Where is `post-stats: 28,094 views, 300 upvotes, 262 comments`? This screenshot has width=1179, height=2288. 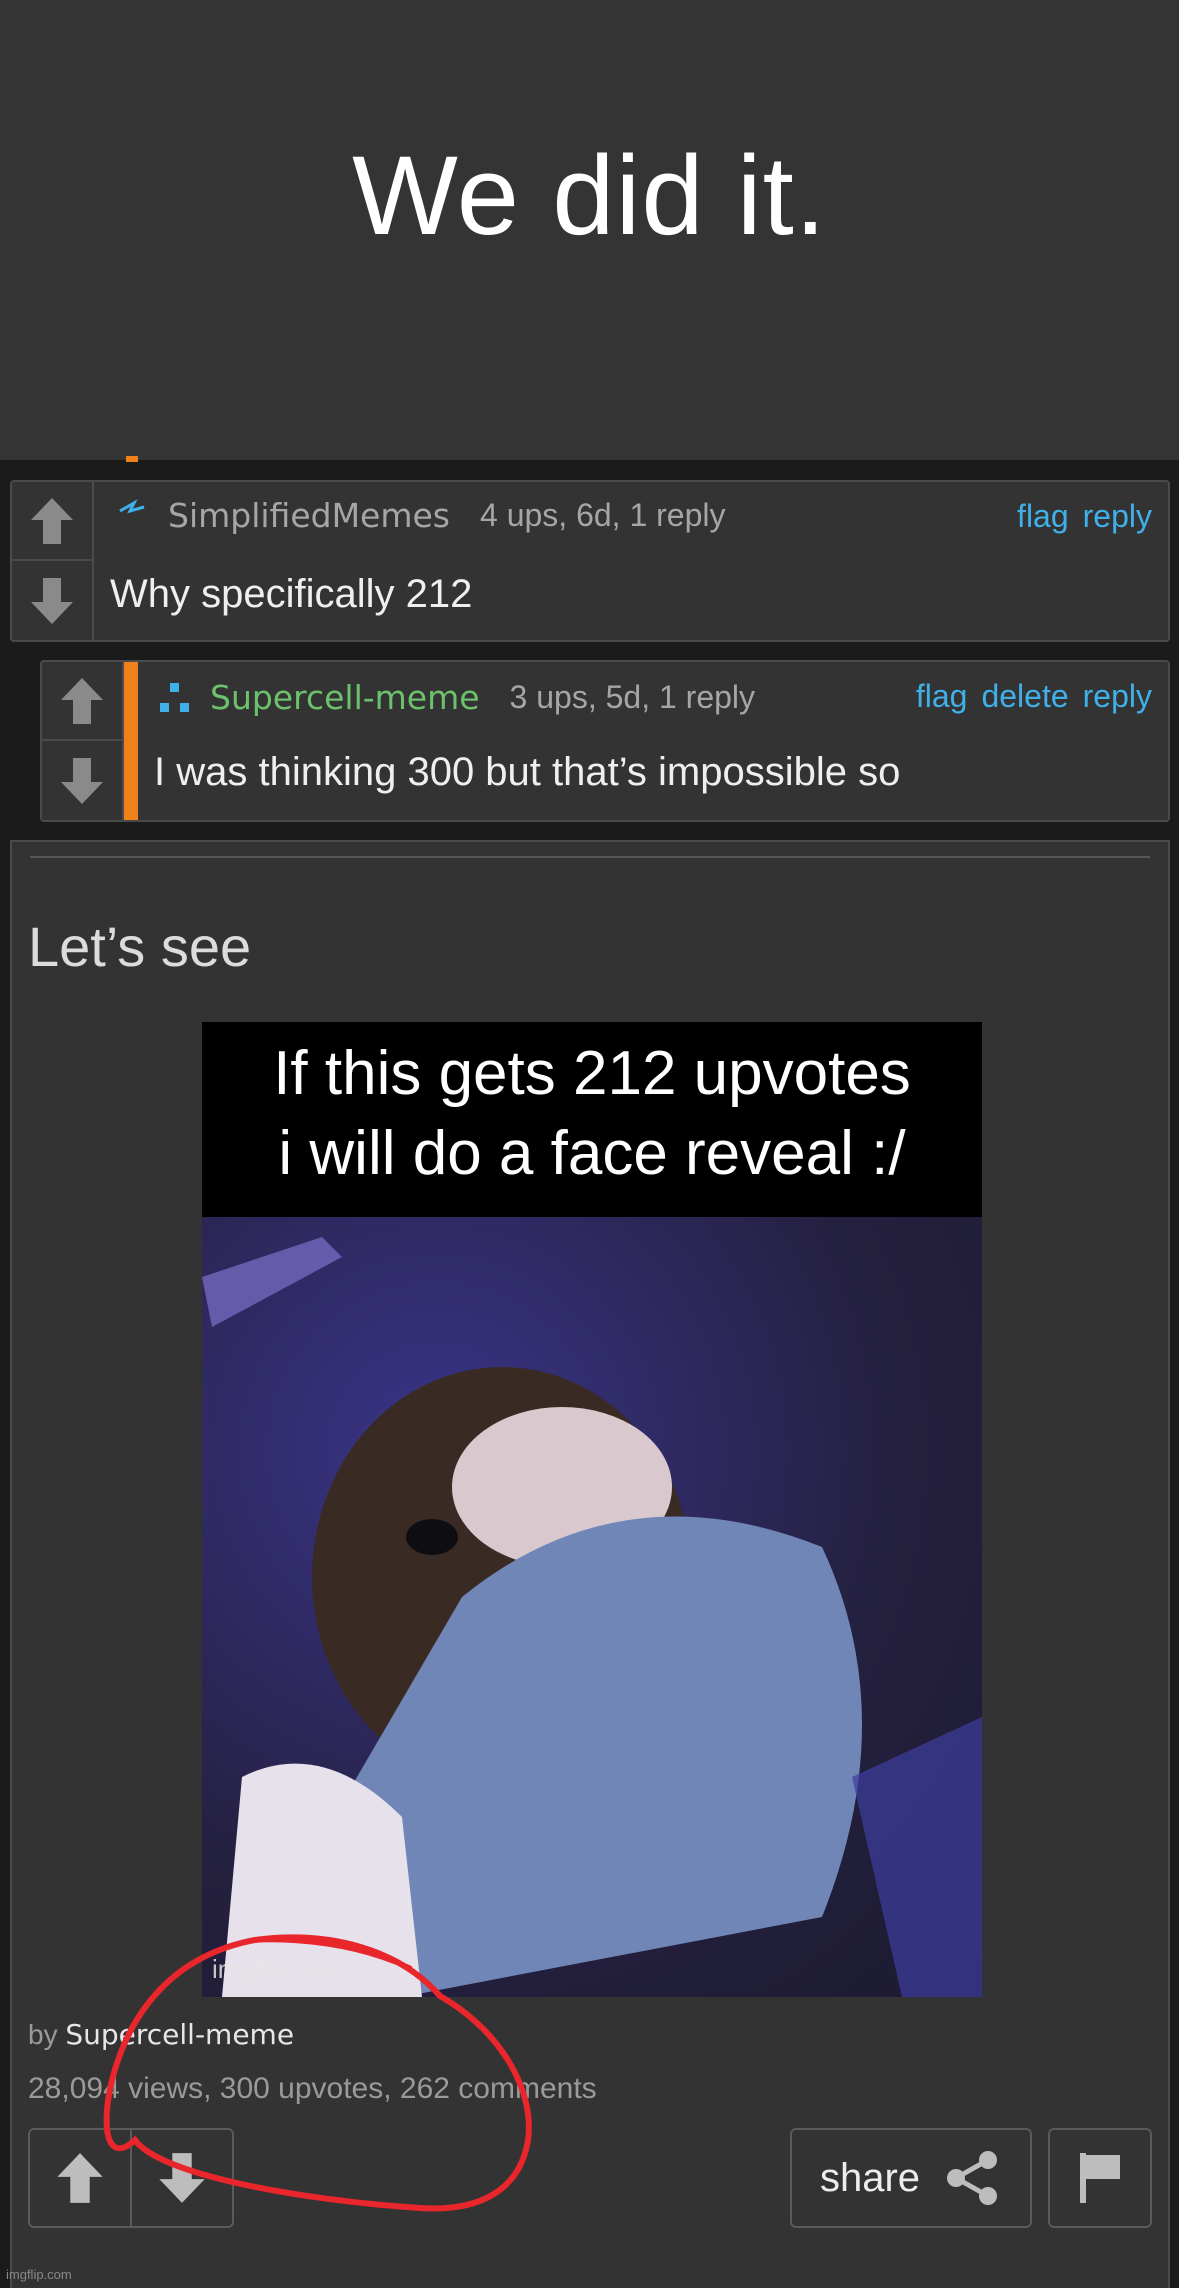 post-stats: 28,094 views, 300 upvotes, 262 comments is located at coordinates (312, 2088).